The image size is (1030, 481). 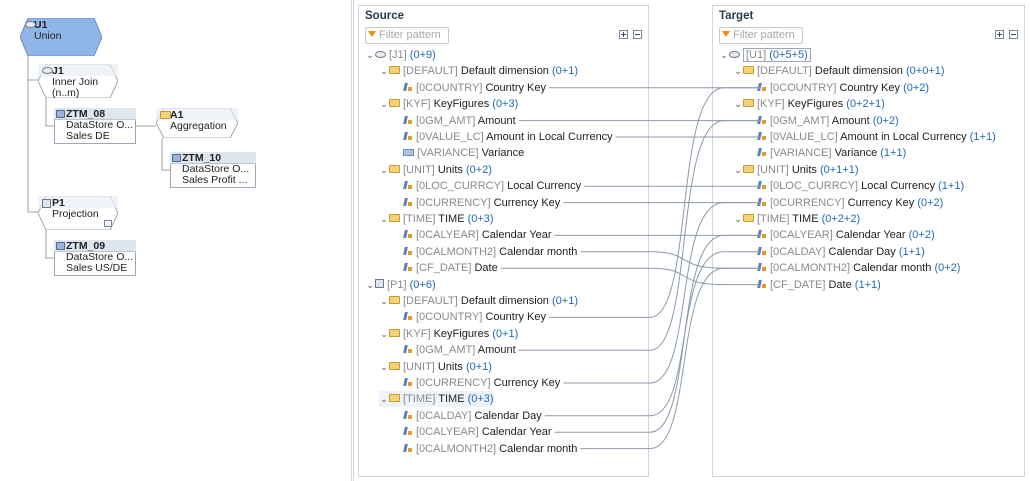 I want to click on mapping-count: (0+0+1), so click(x=925, y=71).